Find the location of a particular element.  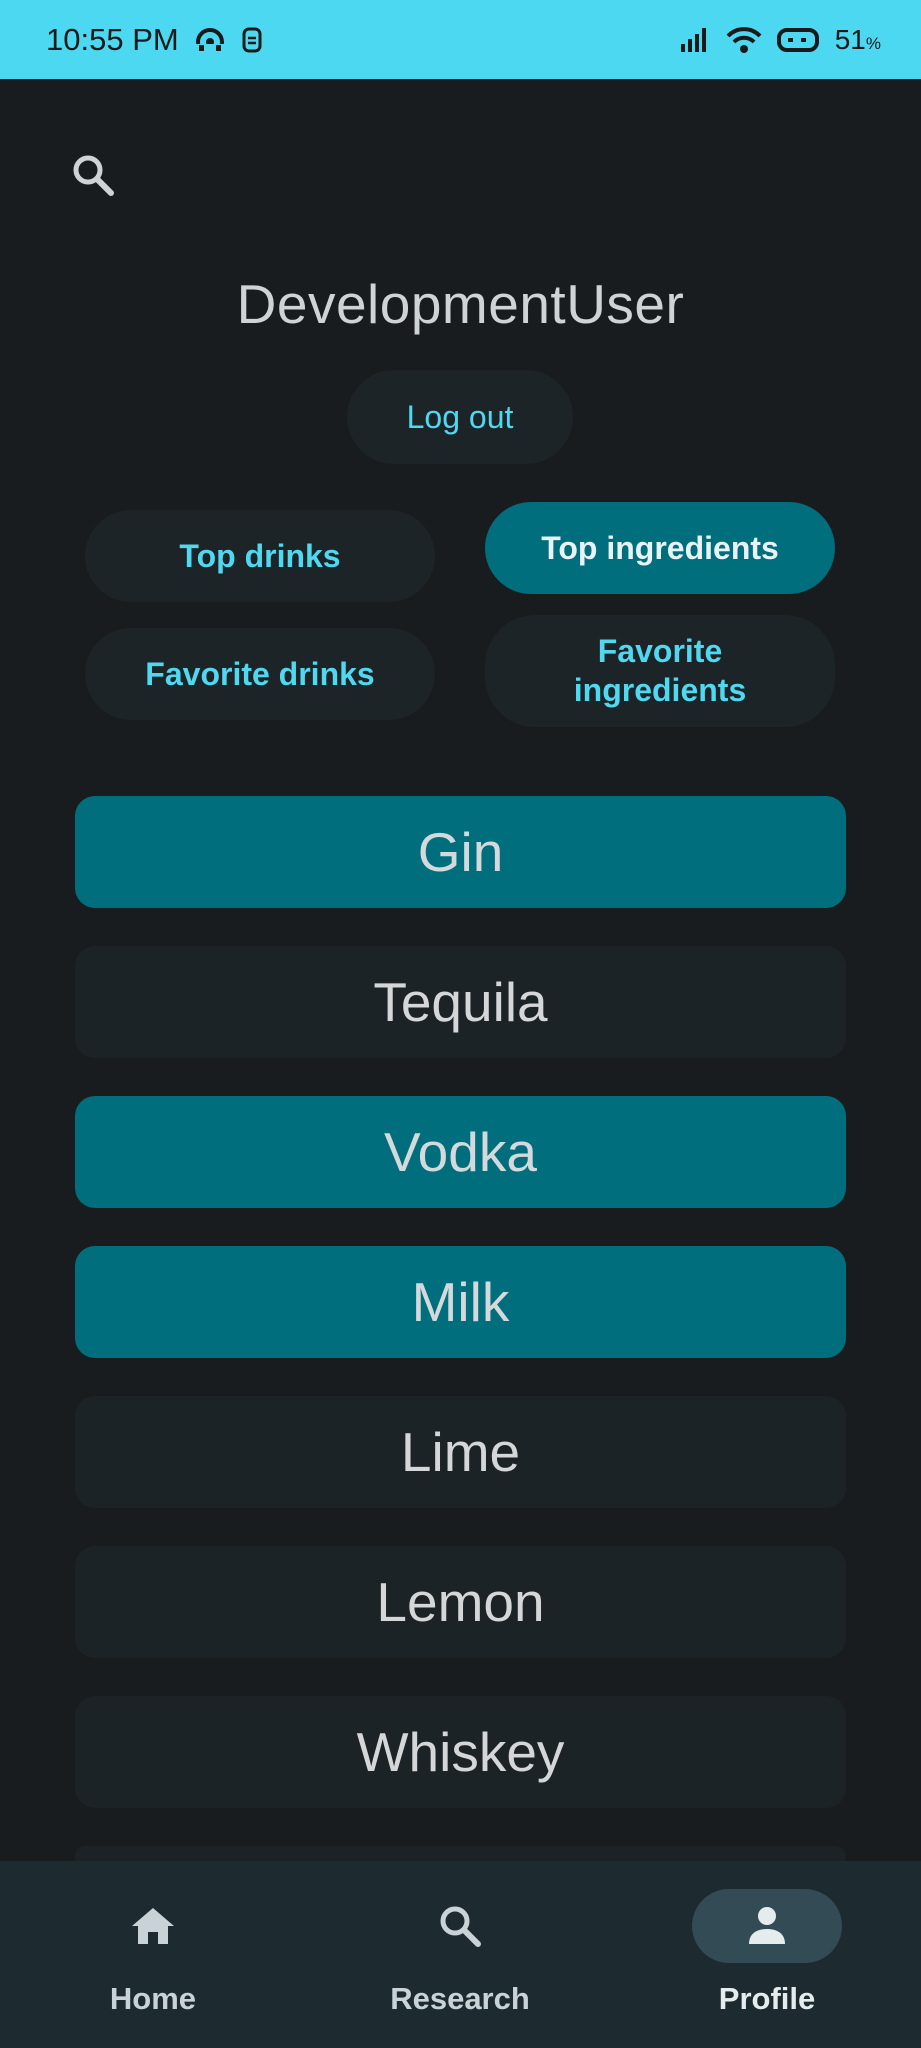

list-item-milk: Milk is located at coordinates (460, 1302).